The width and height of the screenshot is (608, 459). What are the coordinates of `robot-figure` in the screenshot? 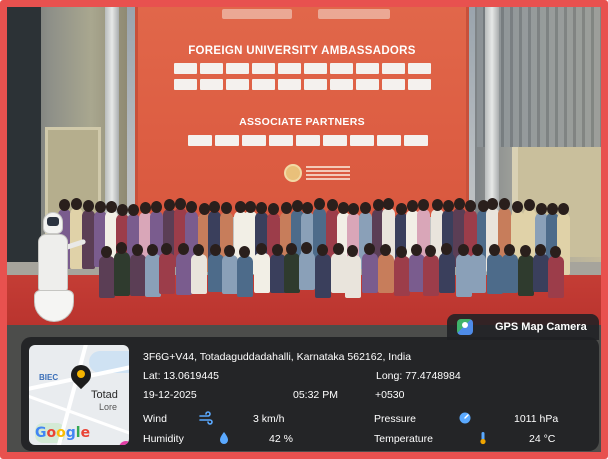 It's located at (60, 268).